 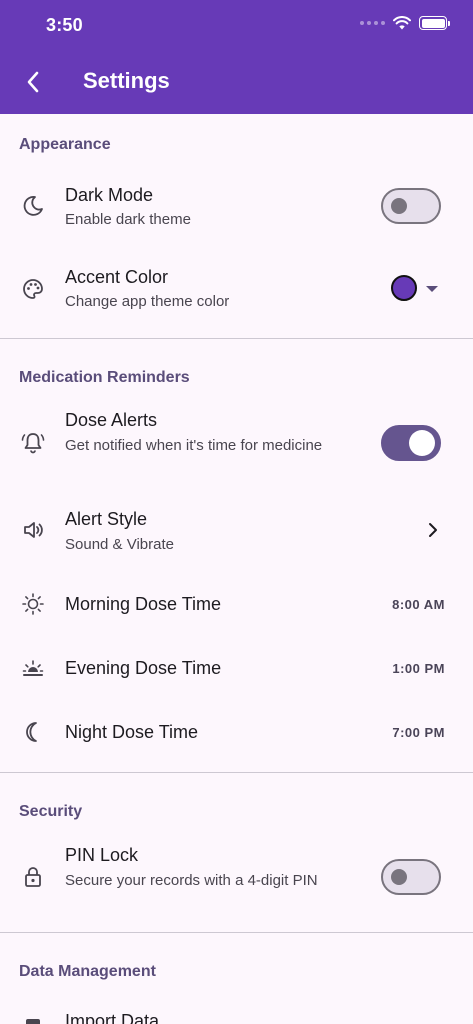 I want to click on import-icon, so click(x=33, y=1019).